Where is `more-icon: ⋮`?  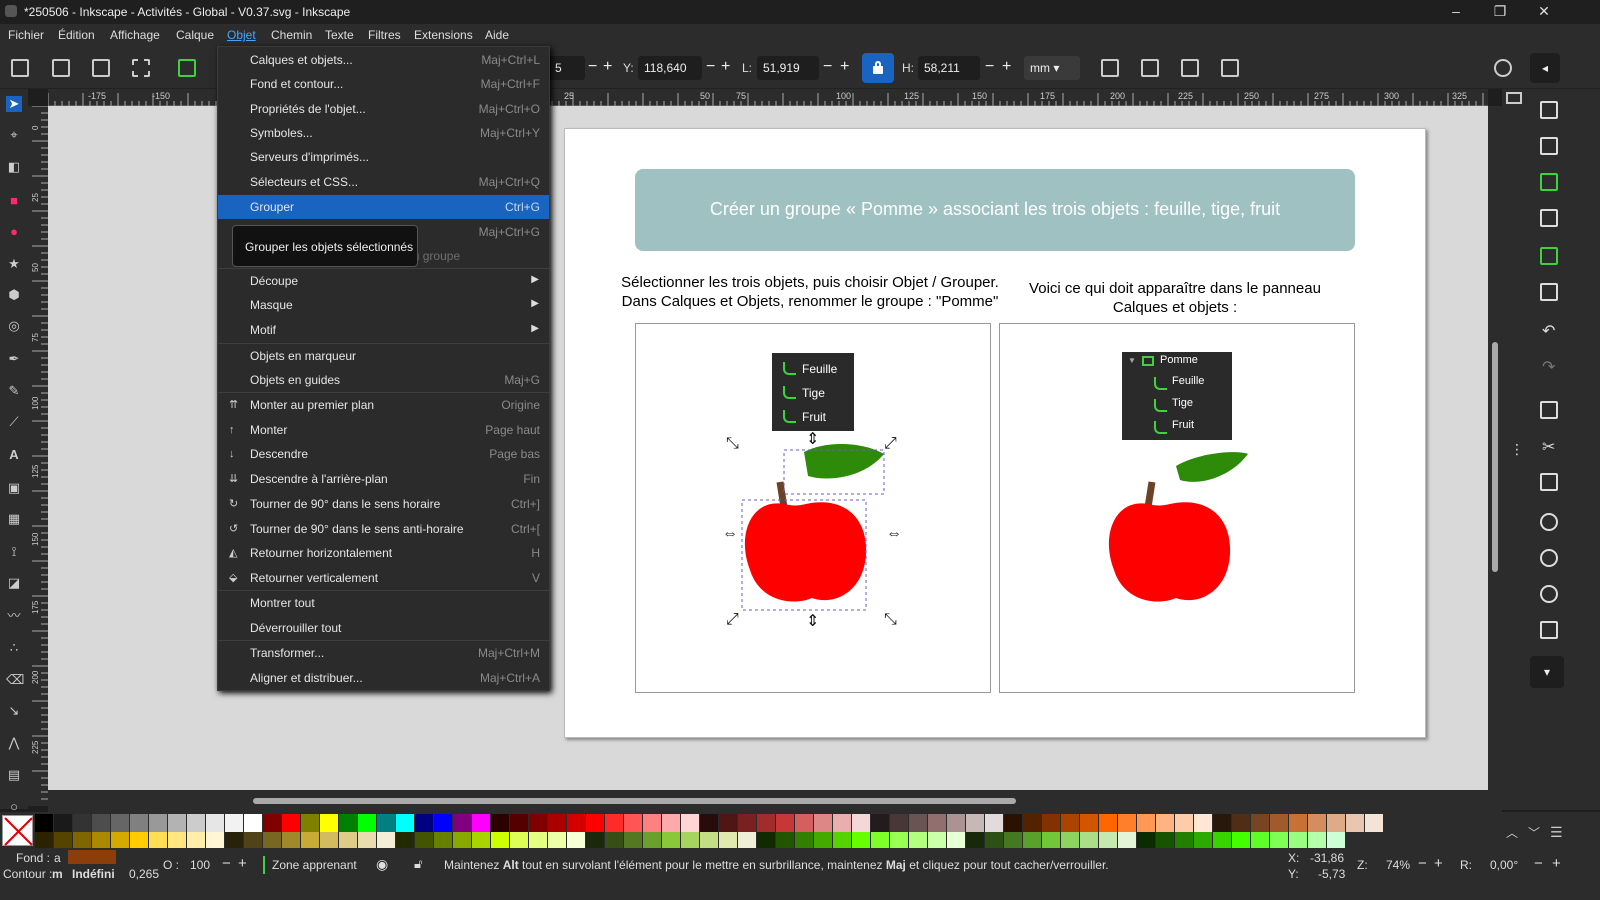 more-icon: ⋮ is located at coordinates (1517, 449).